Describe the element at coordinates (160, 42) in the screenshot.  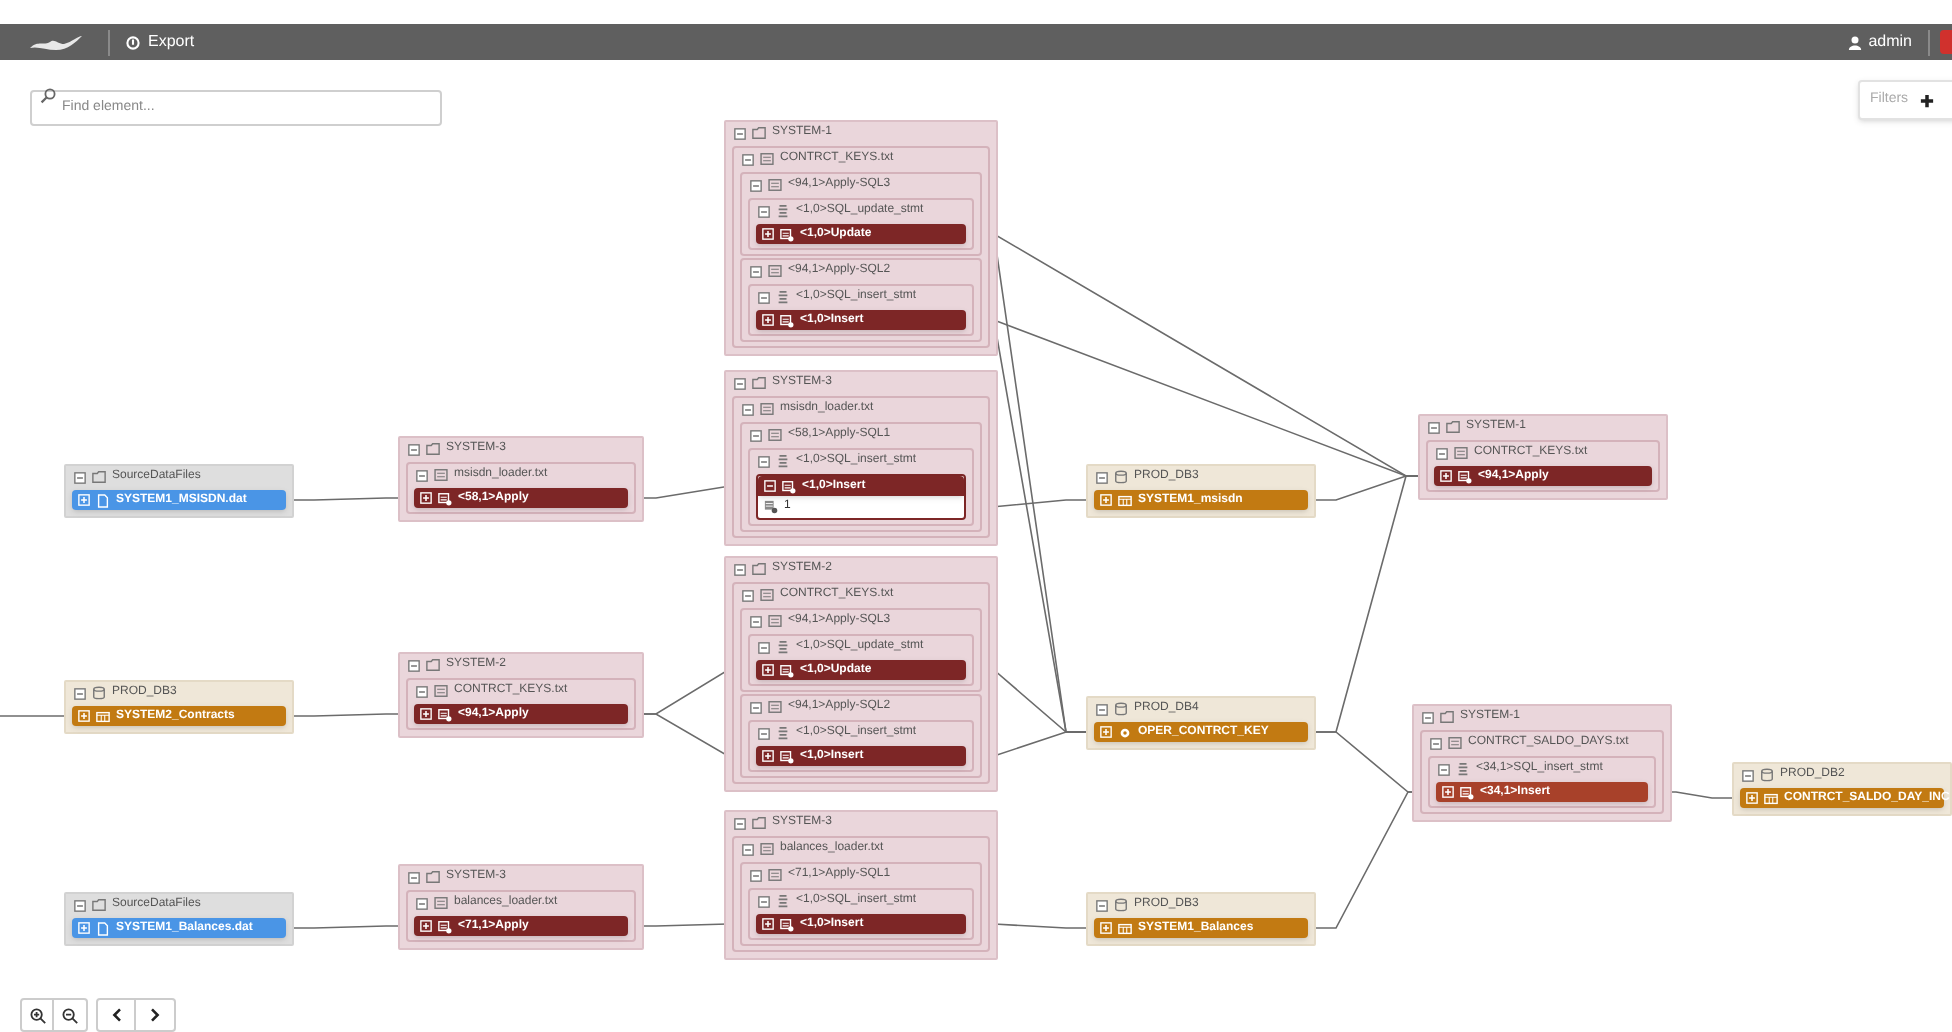
I see `export-button: Export` at that location.